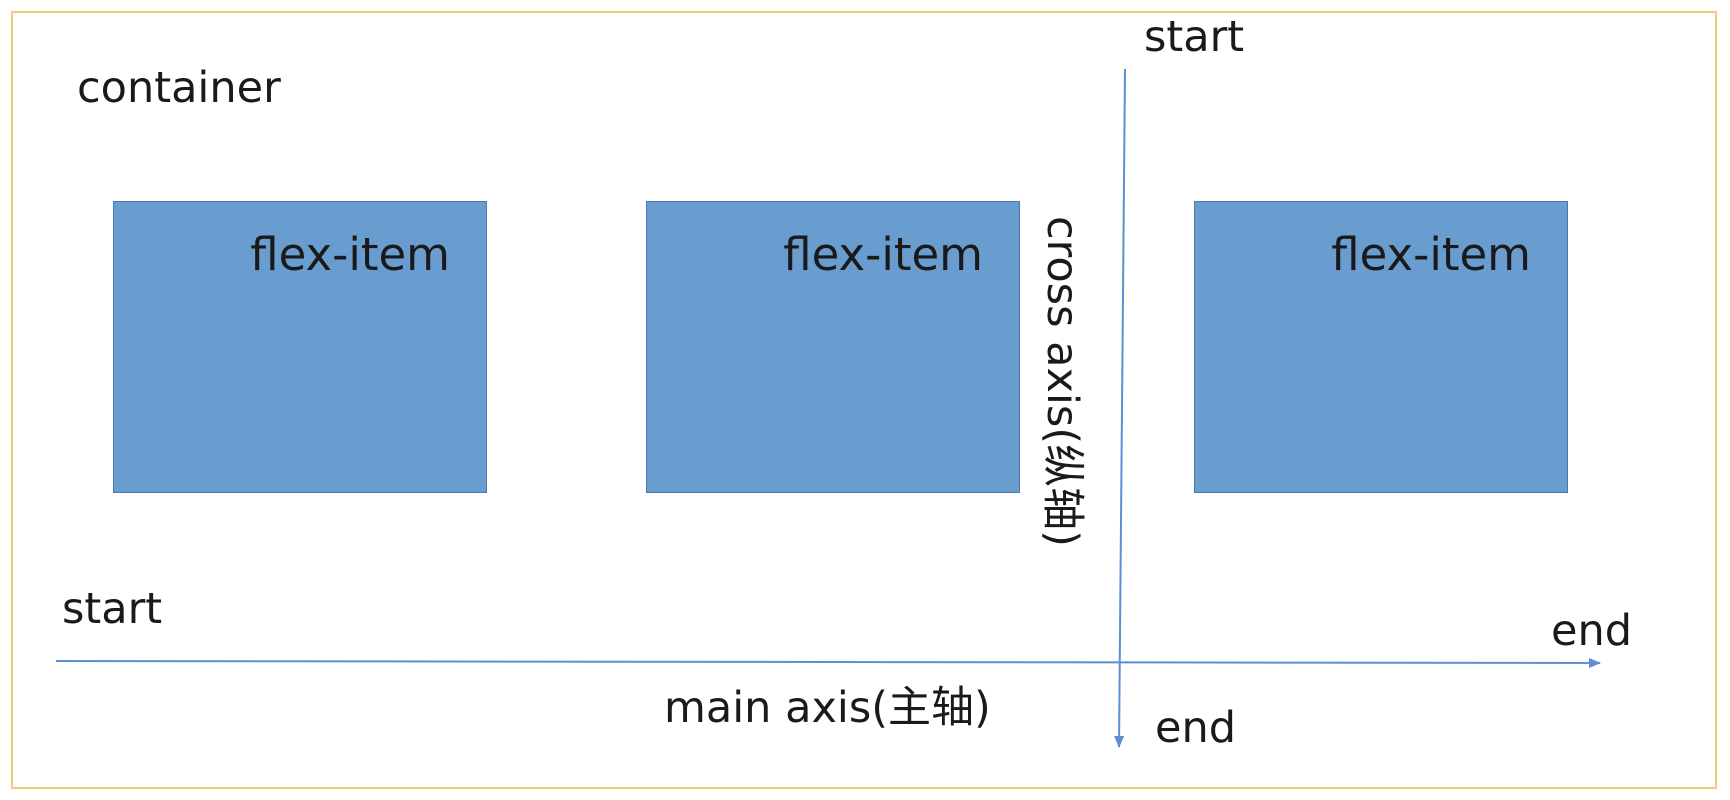 This screenshot has height=800, width=1730. What do you see at coordinates (112, 609) in the screenshot?
I see `main-axis-start-label: start` at bounding box center [112, 609].